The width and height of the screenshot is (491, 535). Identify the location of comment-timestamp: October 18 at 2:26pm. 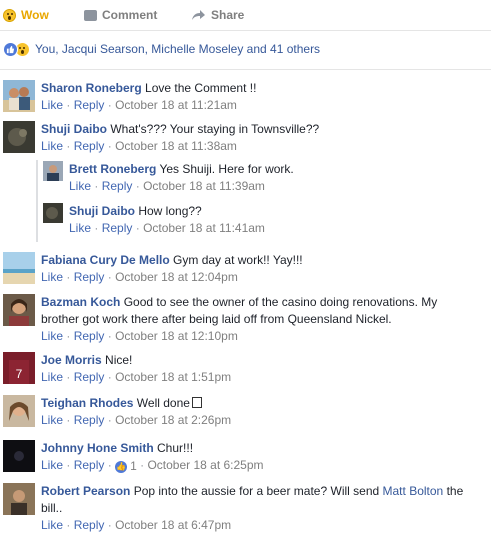
(173, 420).